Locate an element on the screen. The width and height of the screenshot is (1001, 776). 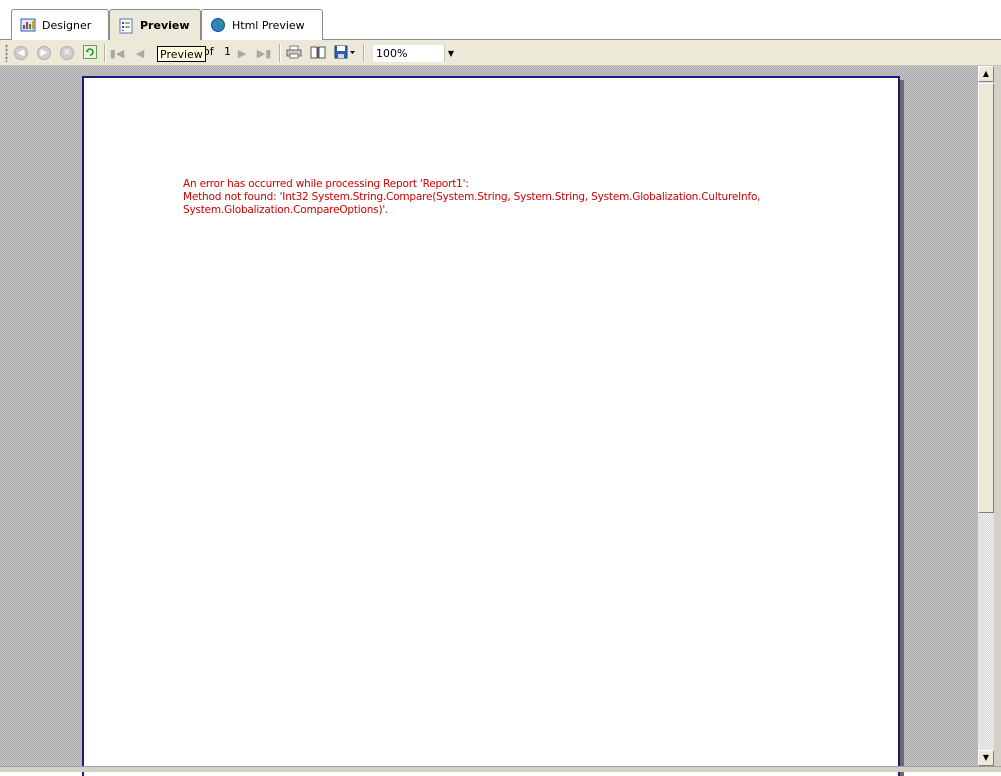
tab-label: Html Preview is located at coordinates (268, 25).